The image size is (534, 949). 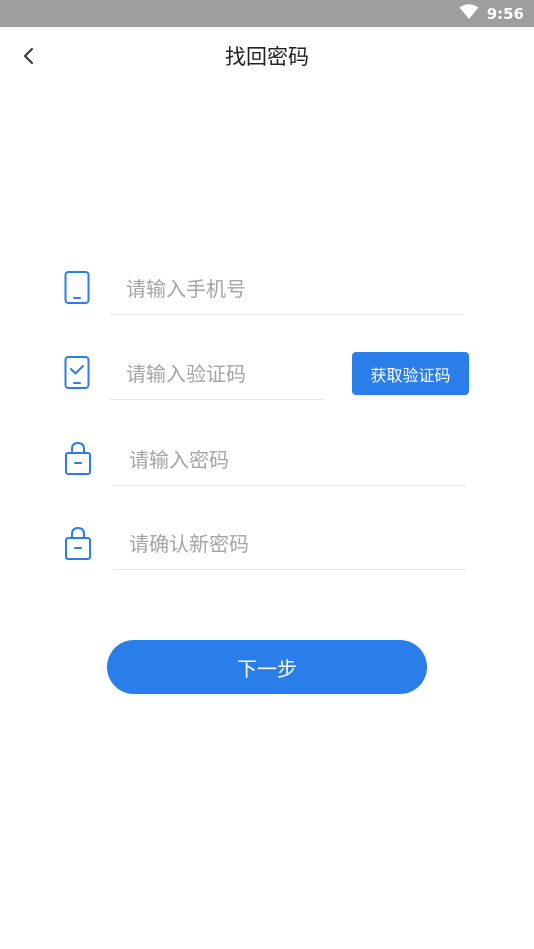 I want to click on header: 找回密码, so click(x=267, y=57).